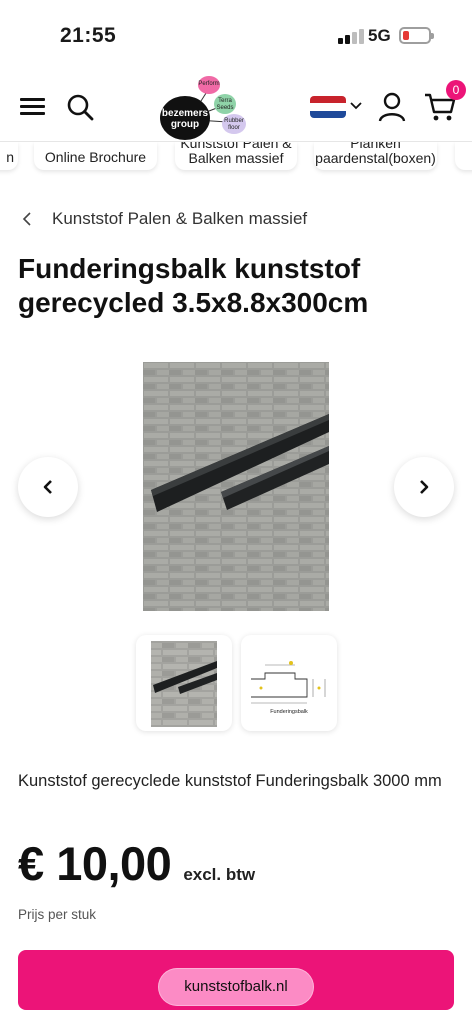 The height and width of the screenshot is (1024, 472). What do you see at coordinates (328, 107) in the screenshot?
I see `netherlands-flag-icon` at bounding box center [328, 107].